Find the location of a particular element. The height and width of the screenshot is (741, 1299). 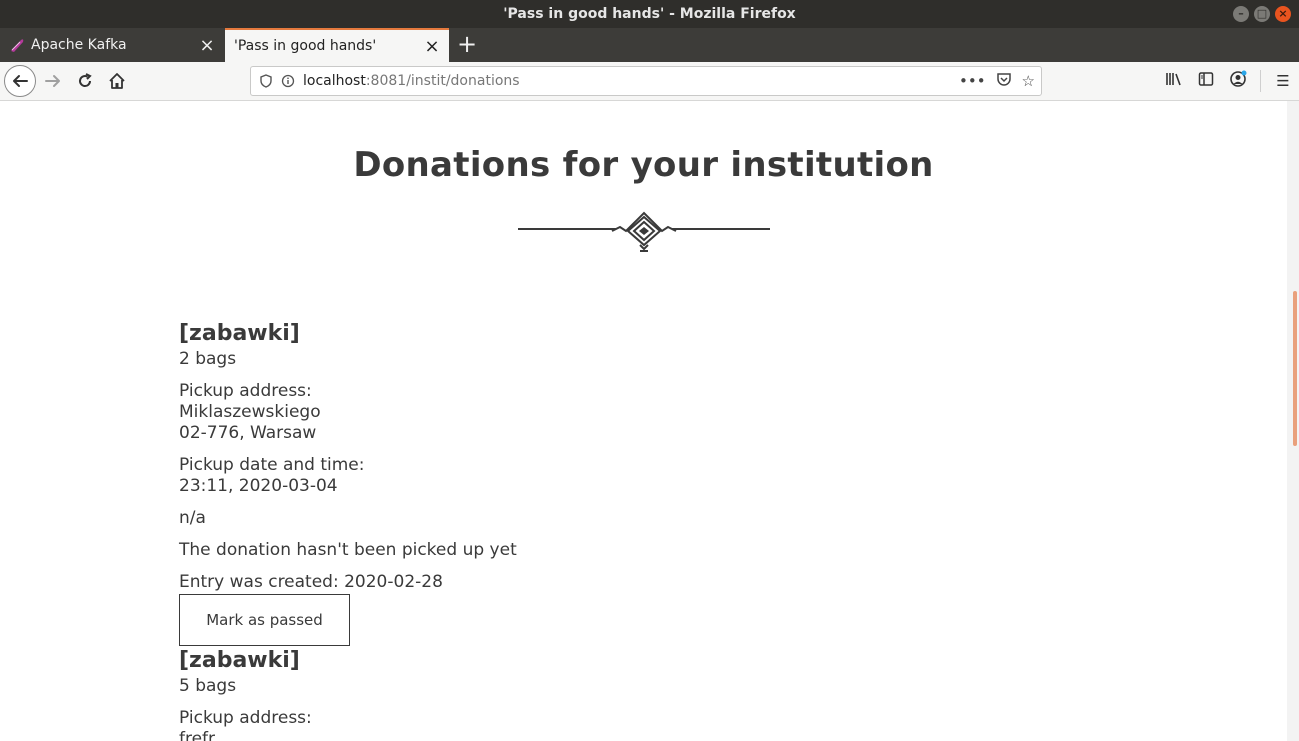

donation-entry: [zabawki] 5 bags Pickup address: frefr is located at coordinates (529, 693).